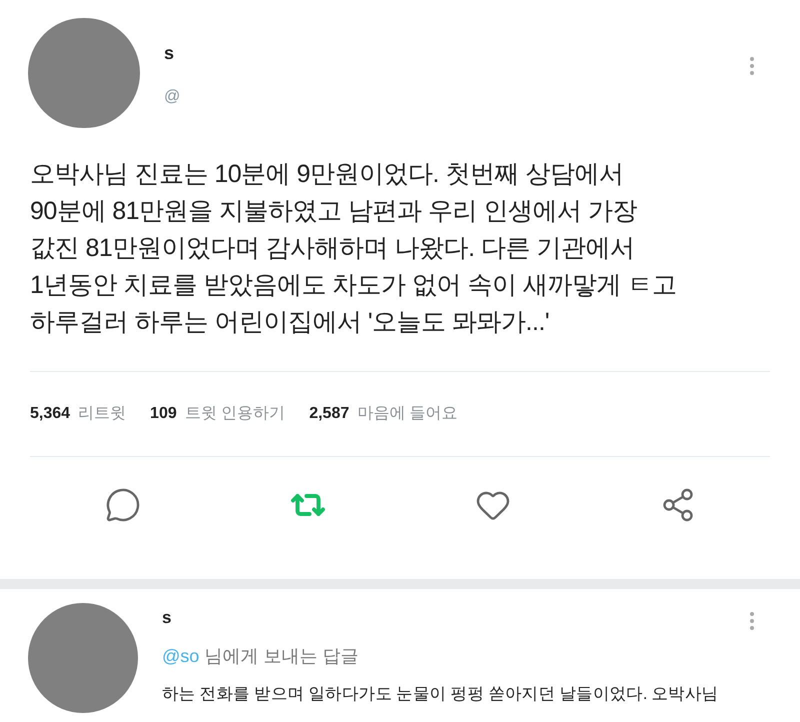 Image resolution: width=800 pixels, height=722 pixels. What do you see at coordinates (163, 414) in the screenshot?
I see `stat-count: 109` at bounding box center [163, 414].